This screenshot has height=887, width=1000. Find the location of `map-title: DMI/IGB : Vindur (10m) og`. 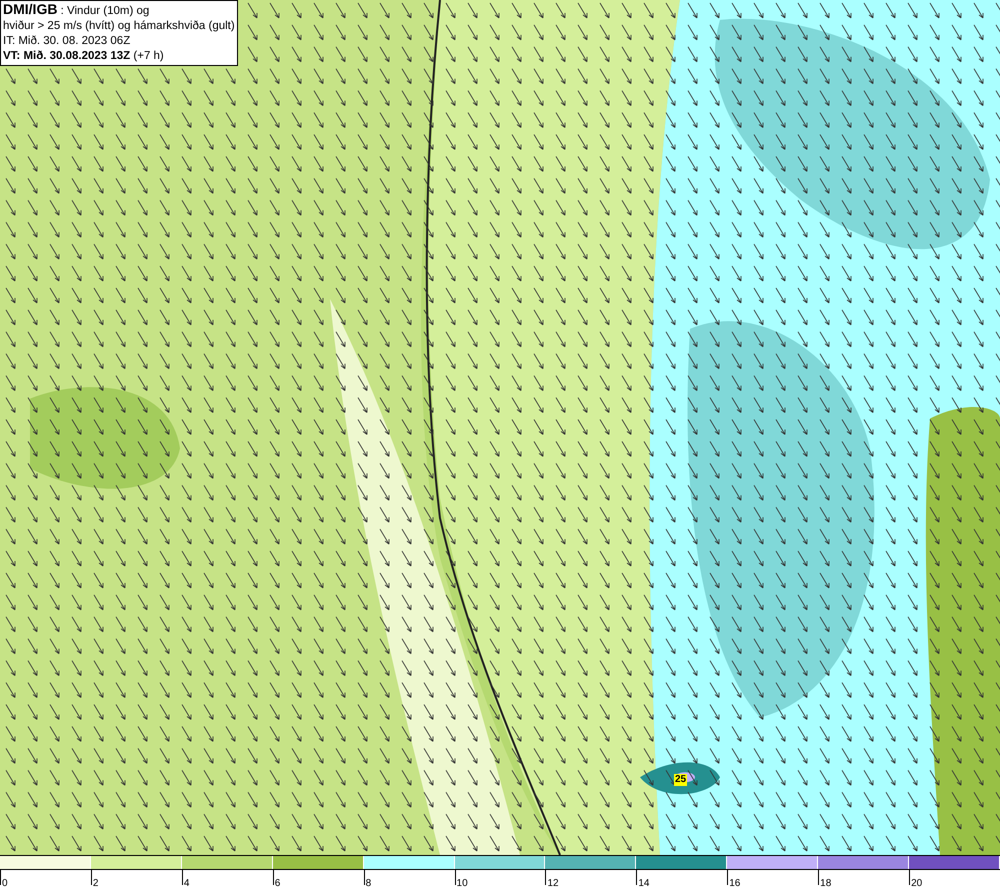

map-title: DMI/IGB : Vindur (10m) og is located at coordinates (76, 10).